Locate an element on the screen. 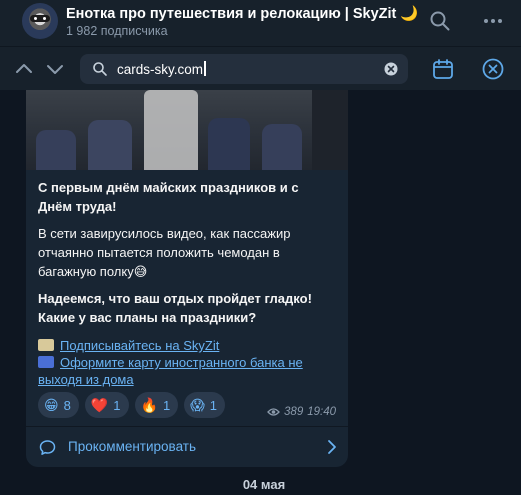 The image size is (521, 495). channel-avatar is located at coordinates (40, 21).